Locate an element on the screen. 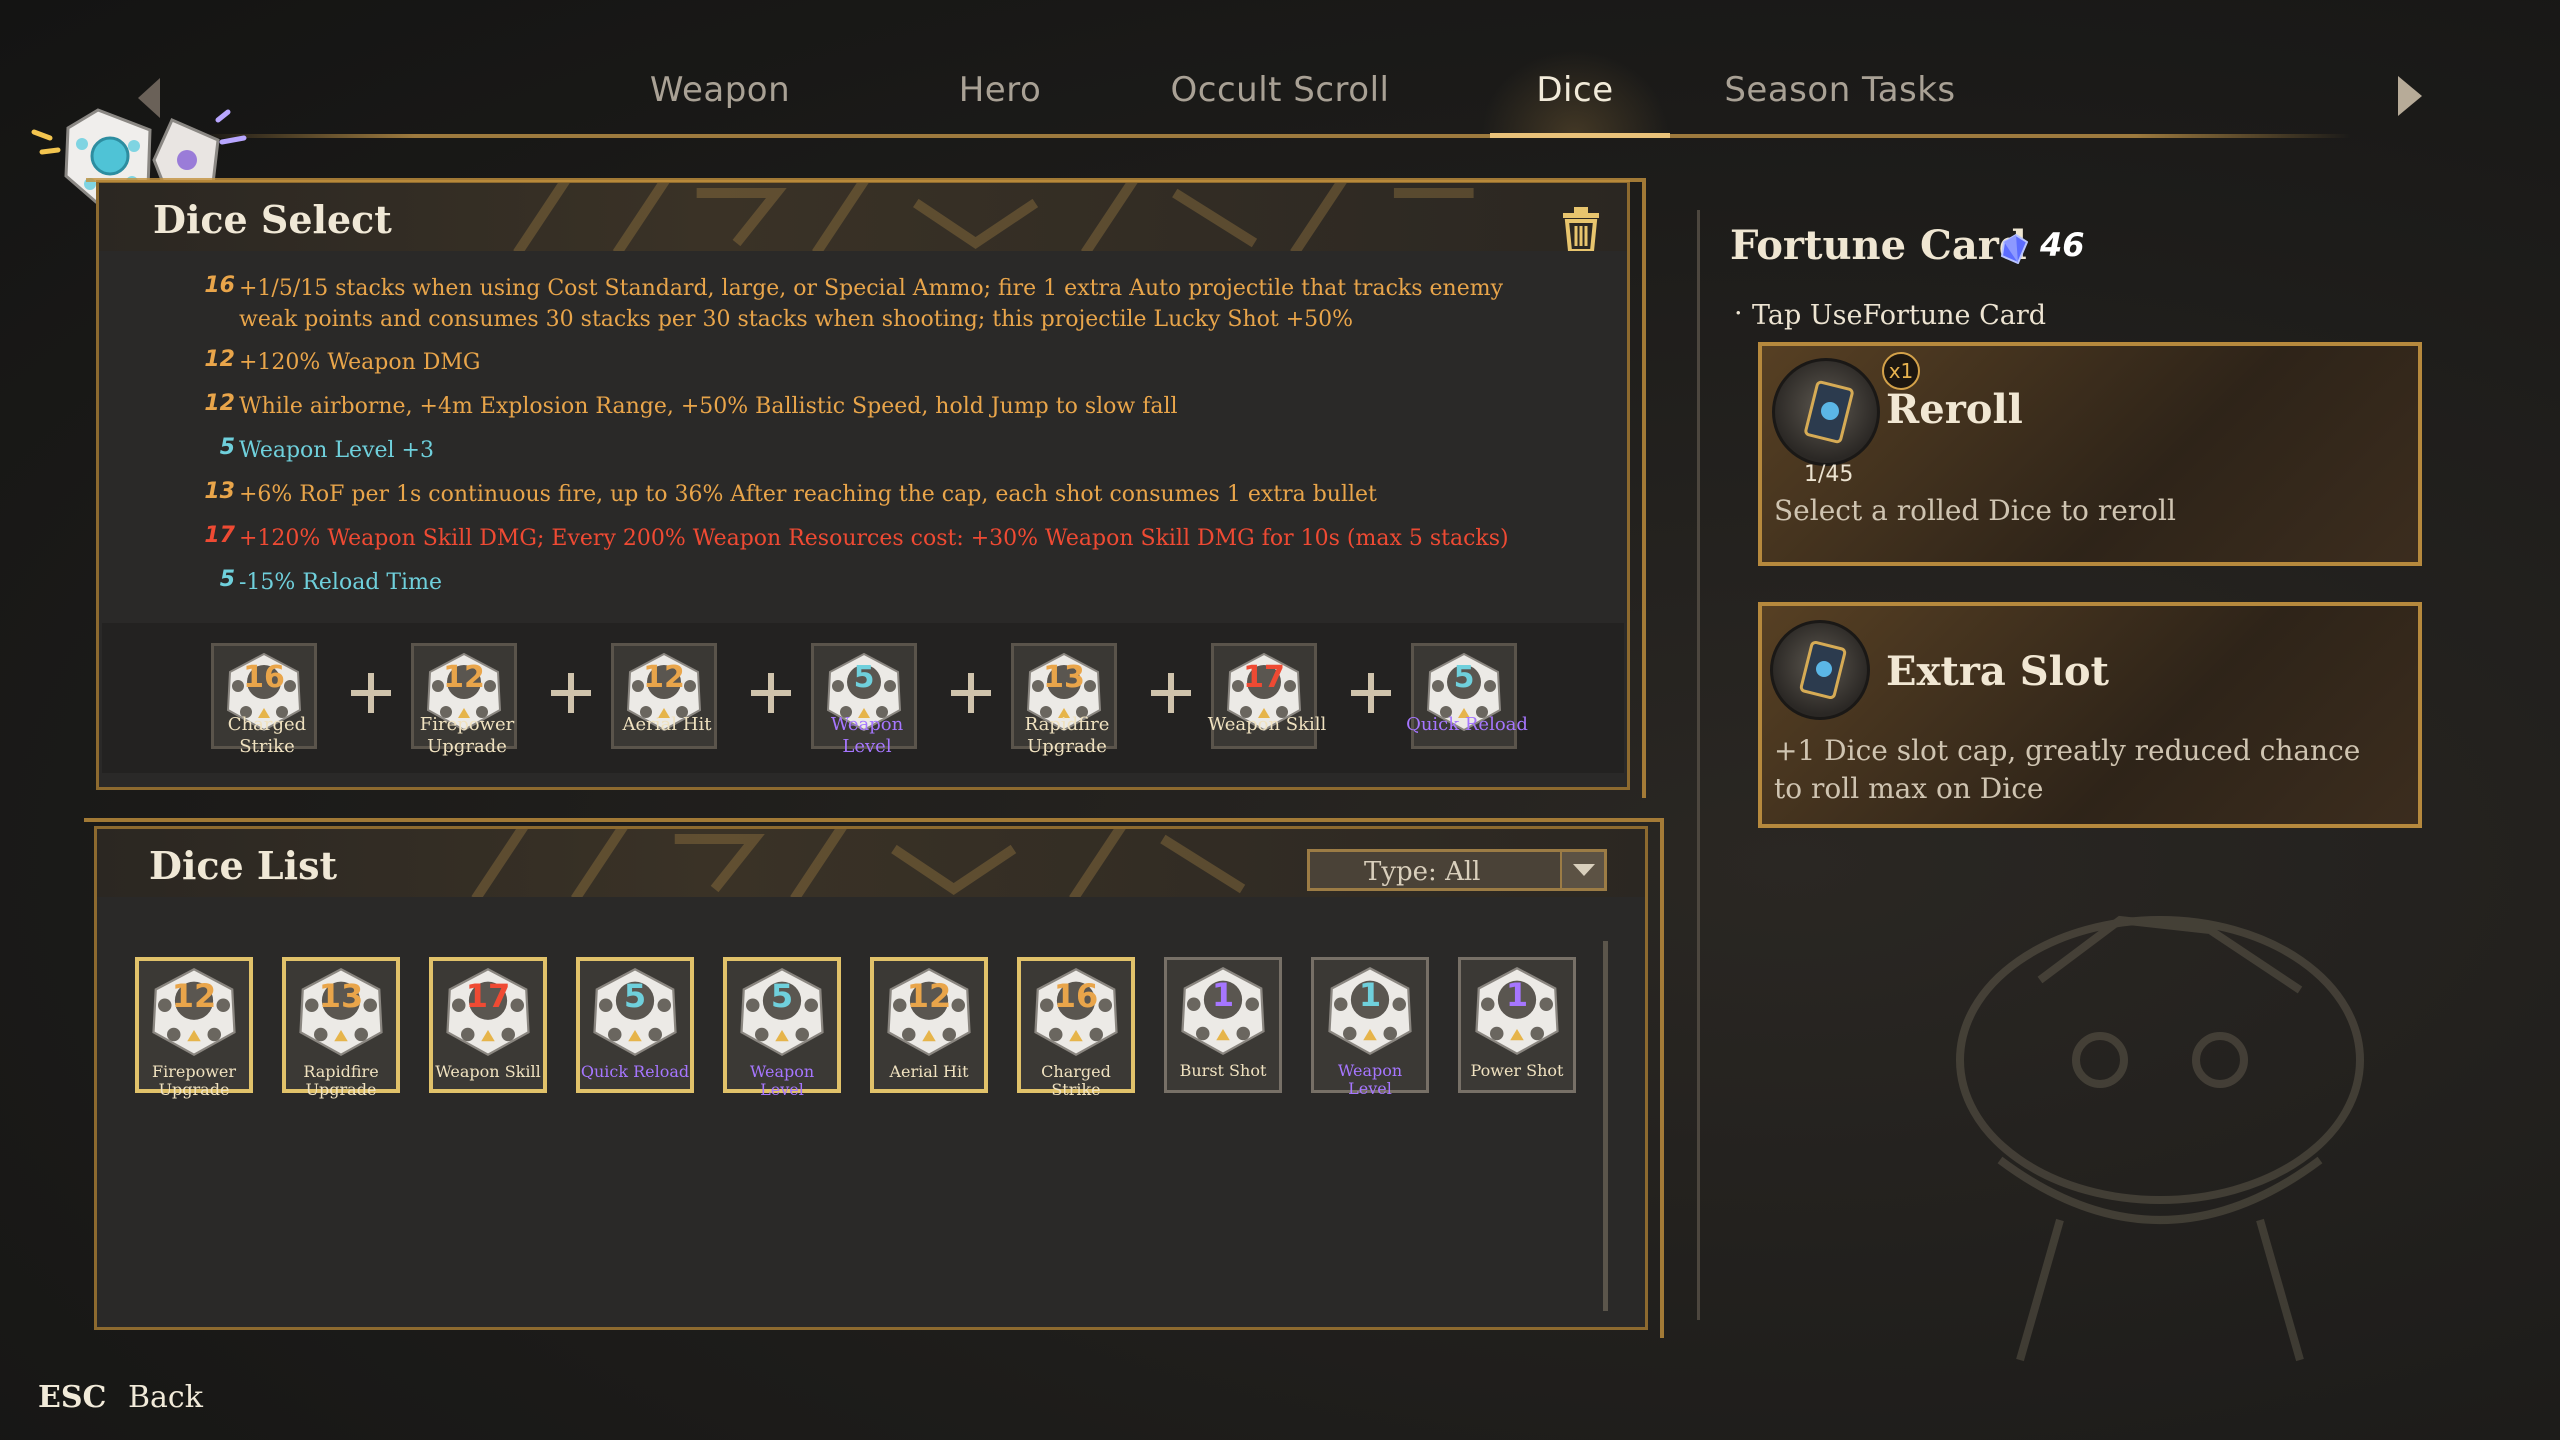 Image resolution: width=2560 pixels, height=1440 pixels. trash-icon is located at coordinates (1581, 228).